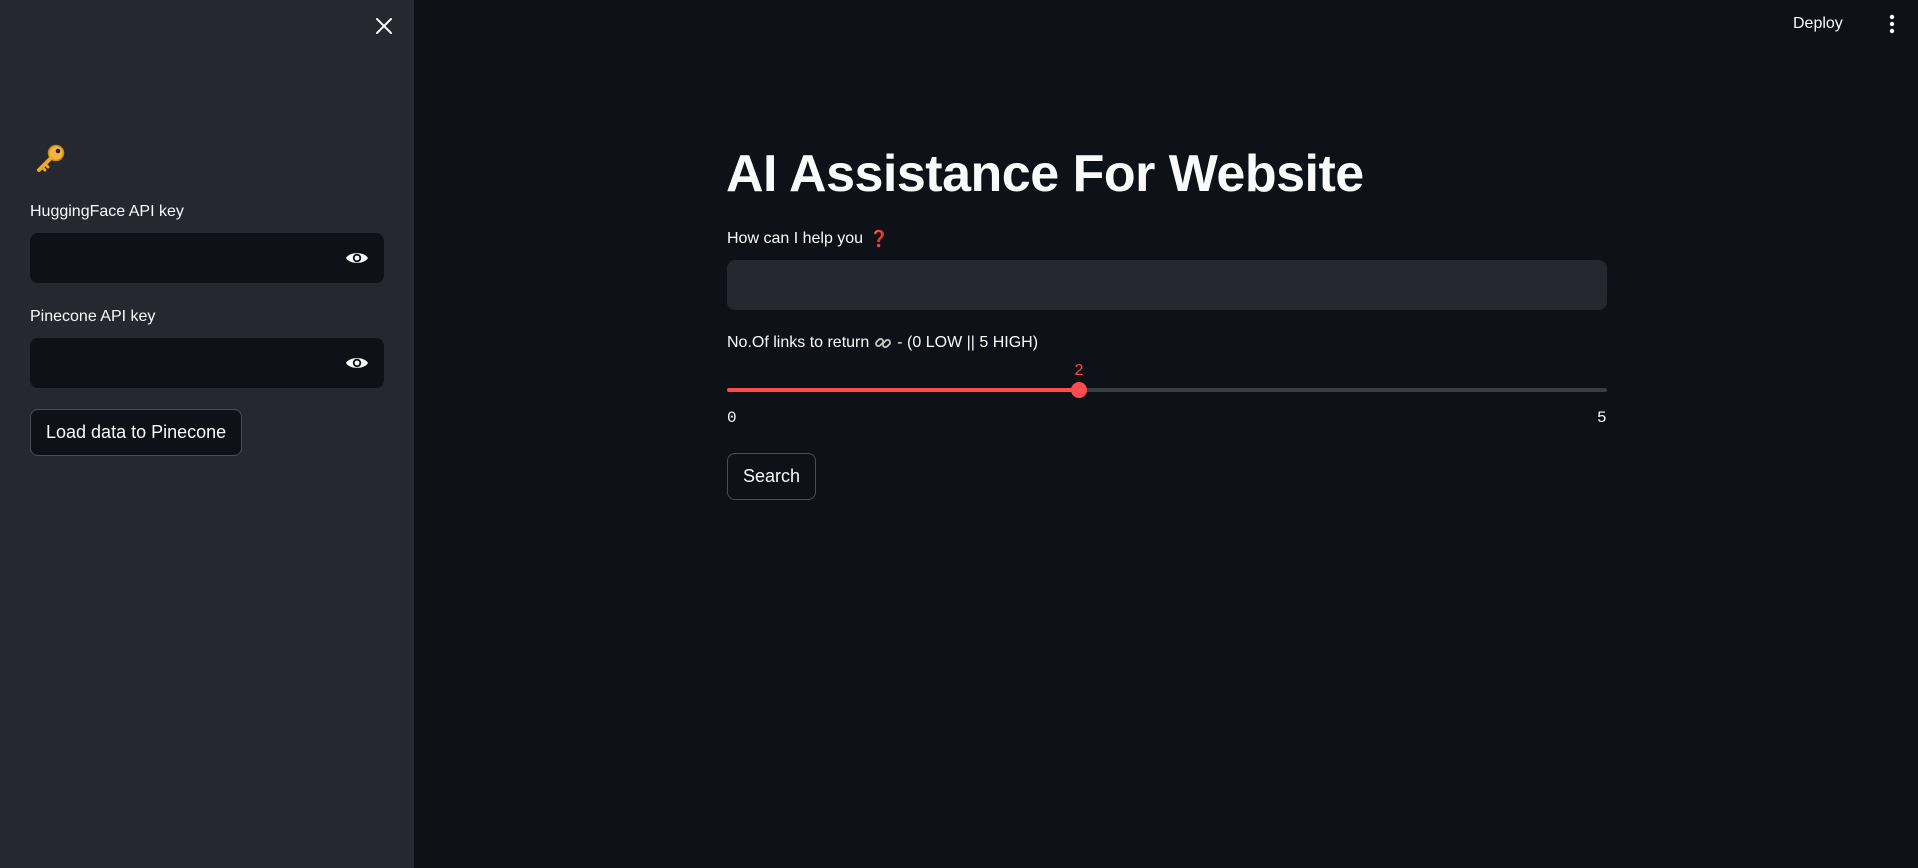  Describe the element at coordinates (879, 239) in the screenshot. I see `question-mark-icon: ❓` at that location.